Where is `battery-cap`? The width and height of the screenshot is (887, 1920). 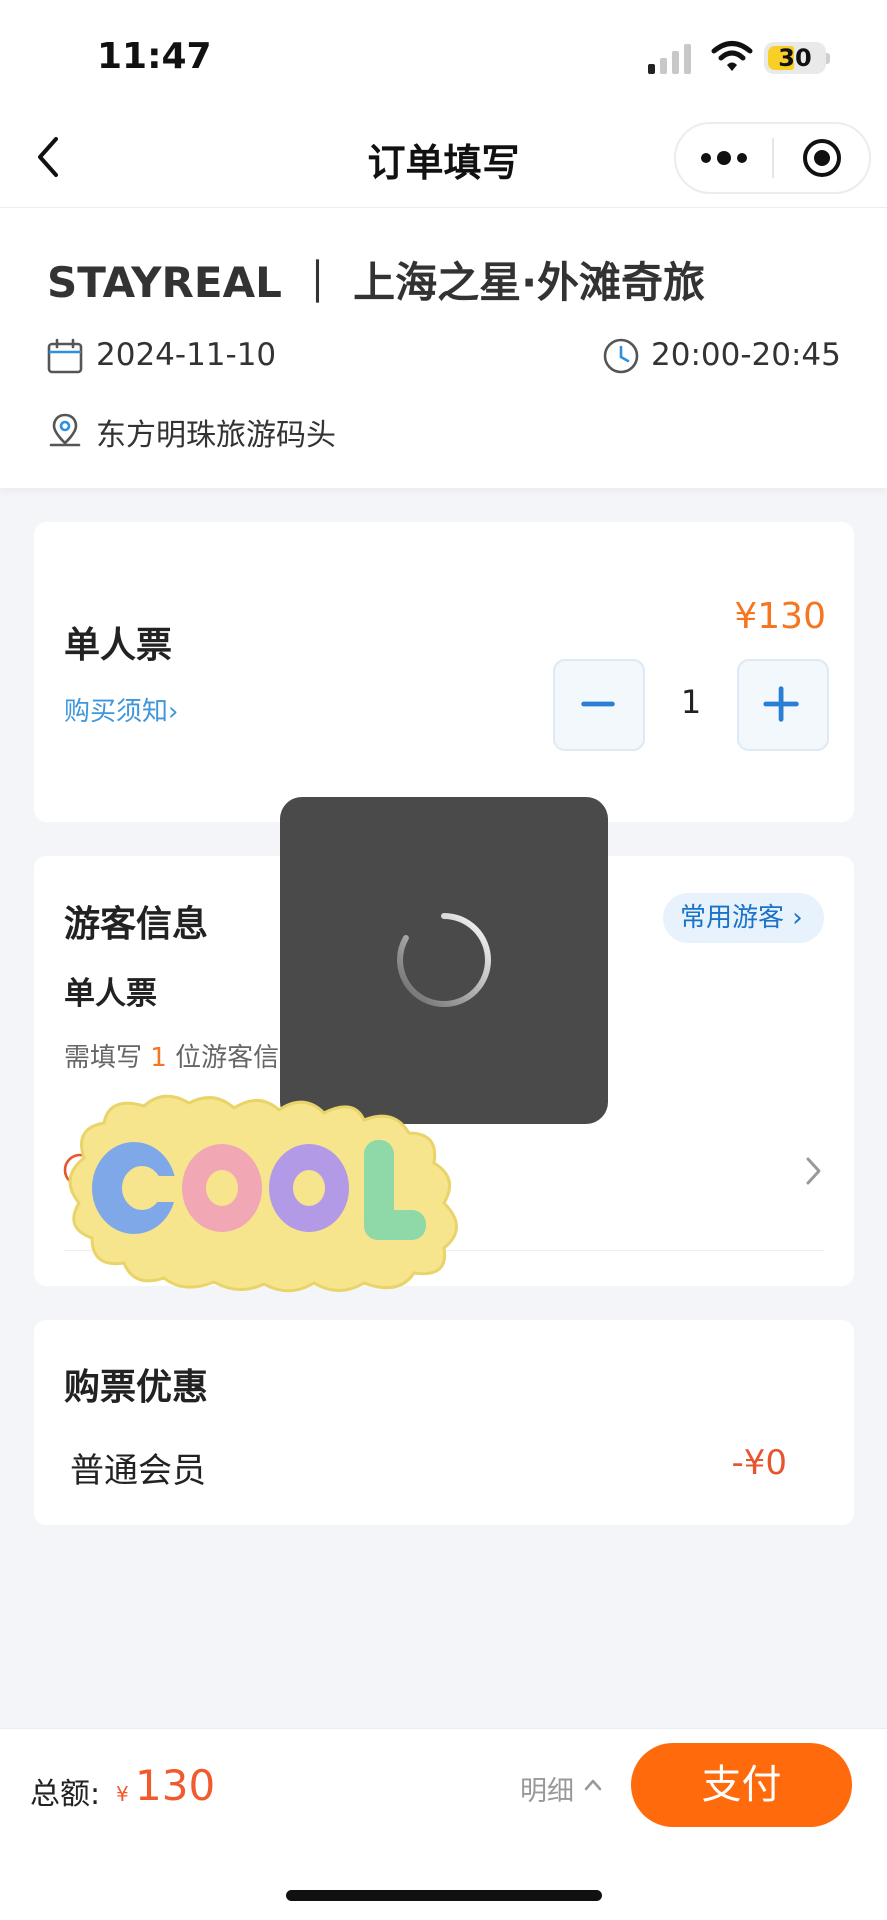
battery-cap is located at coordinates (828, 58).